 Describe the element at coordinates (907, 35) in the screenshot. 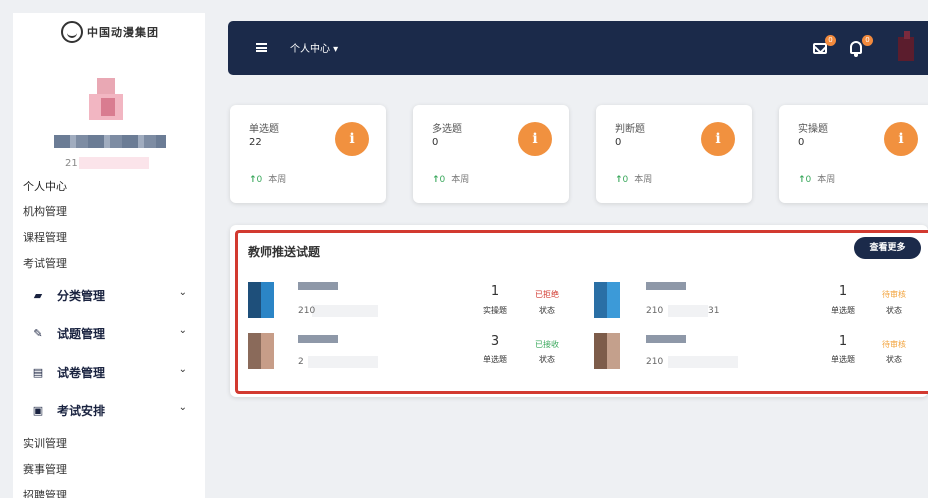

I see `user-menu-avatar-detail` at that location.